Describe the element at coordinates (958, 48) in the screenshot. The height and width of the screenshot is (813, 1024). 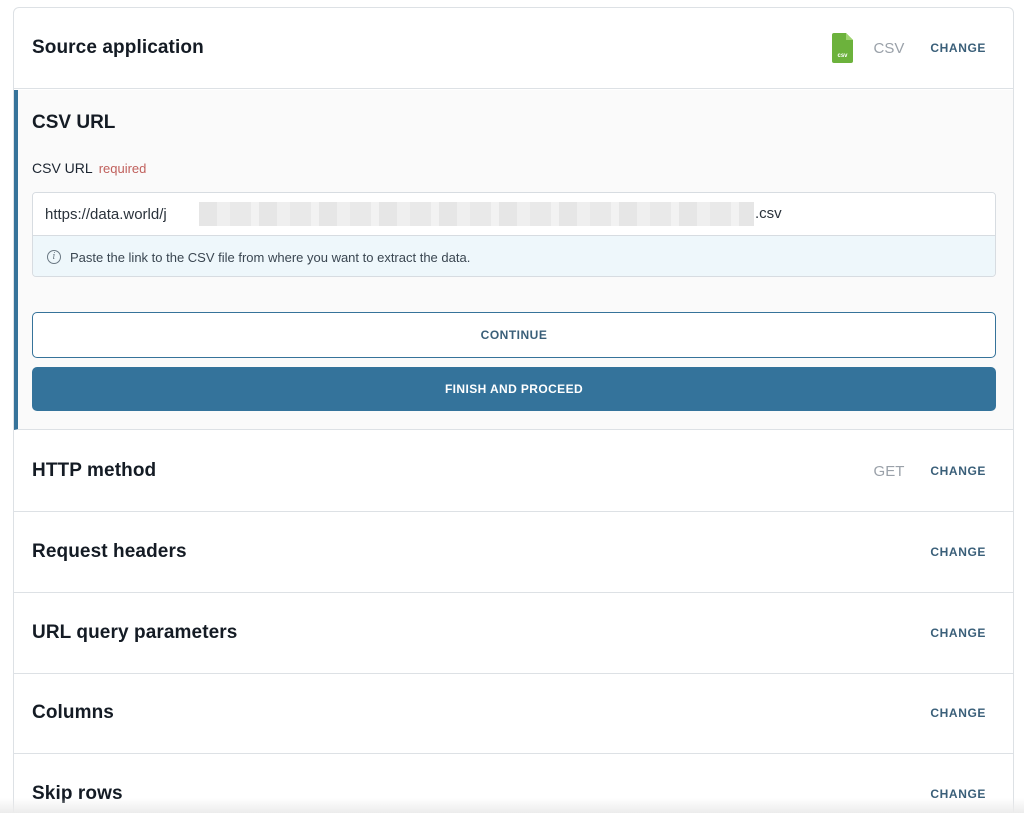
I see `source-application-change-button: CHANGE` at that location.